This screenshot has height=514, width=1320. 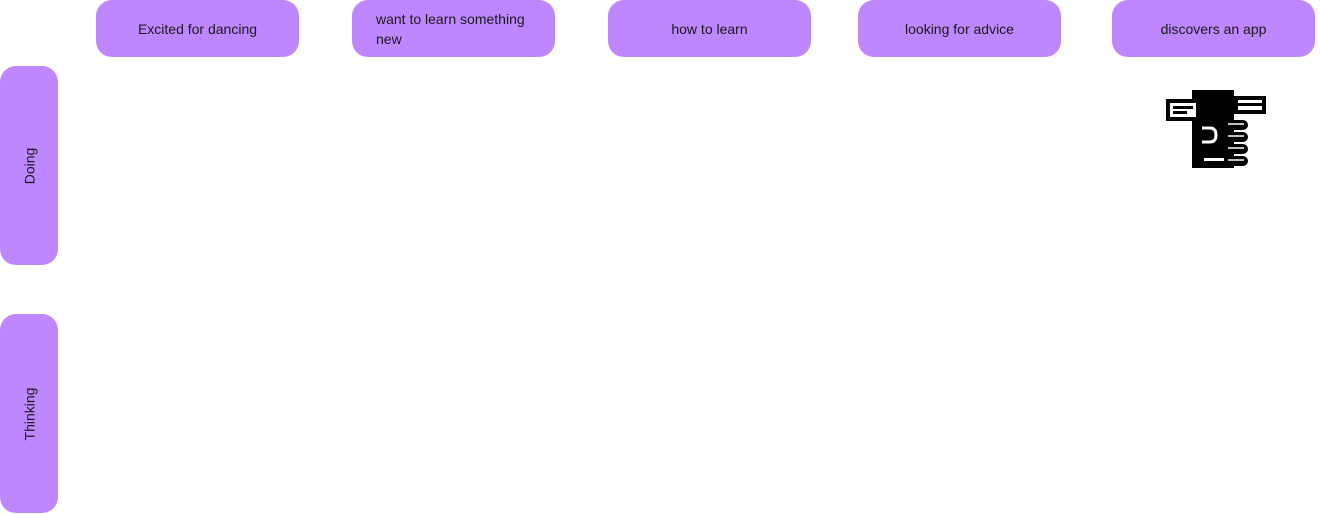 I want to click on stage-label: how to learn, so click(x=709, y=28).